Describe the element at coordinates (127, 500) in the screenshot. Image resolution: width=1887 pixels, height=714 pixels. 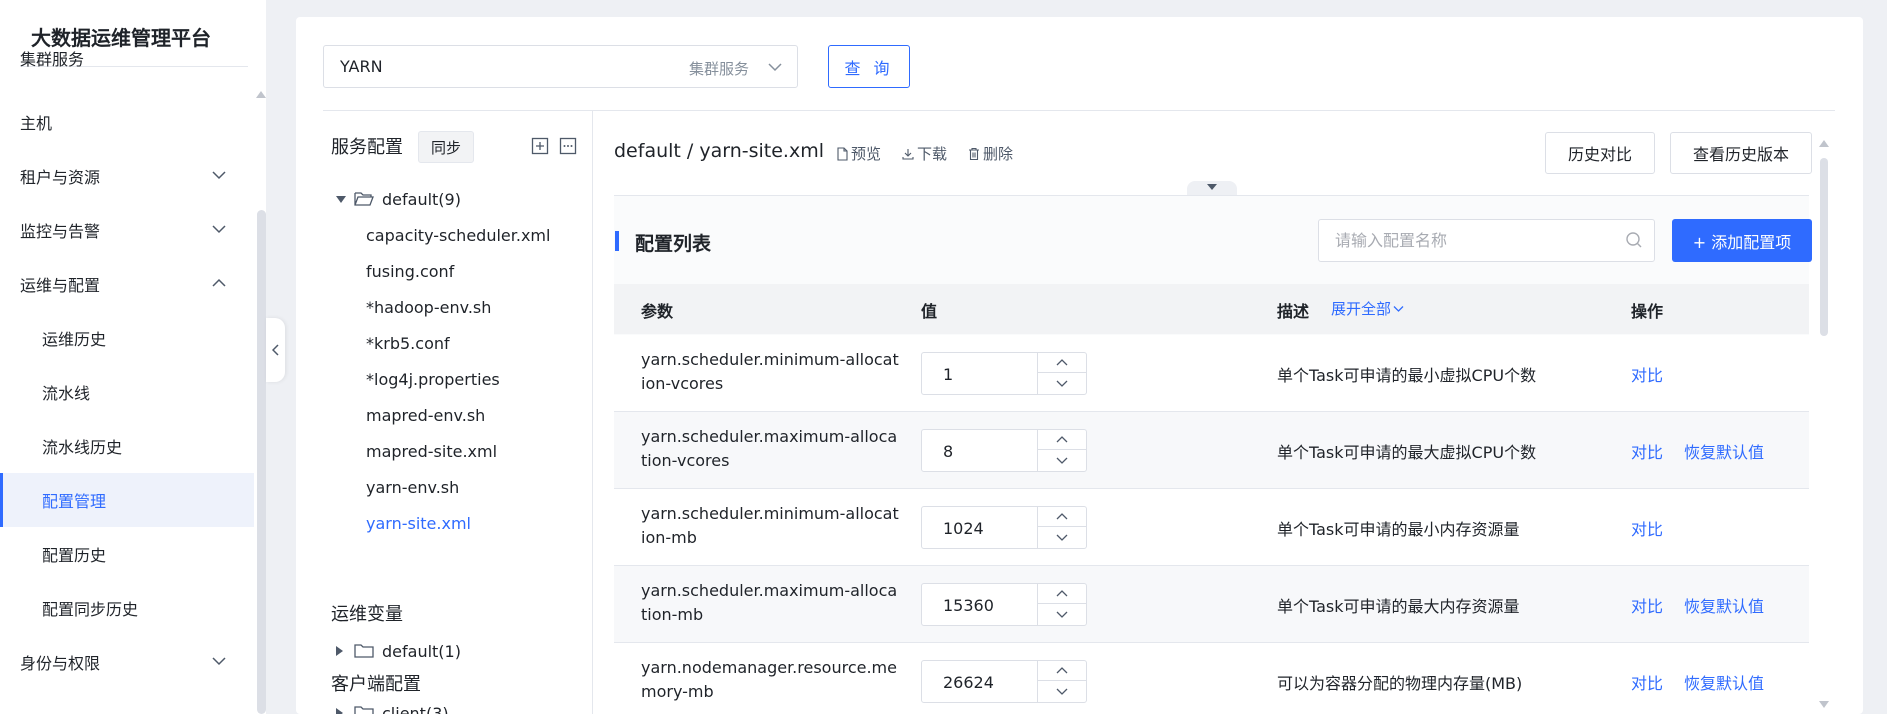
I see `sidebar-item: 配置管理` at that location.